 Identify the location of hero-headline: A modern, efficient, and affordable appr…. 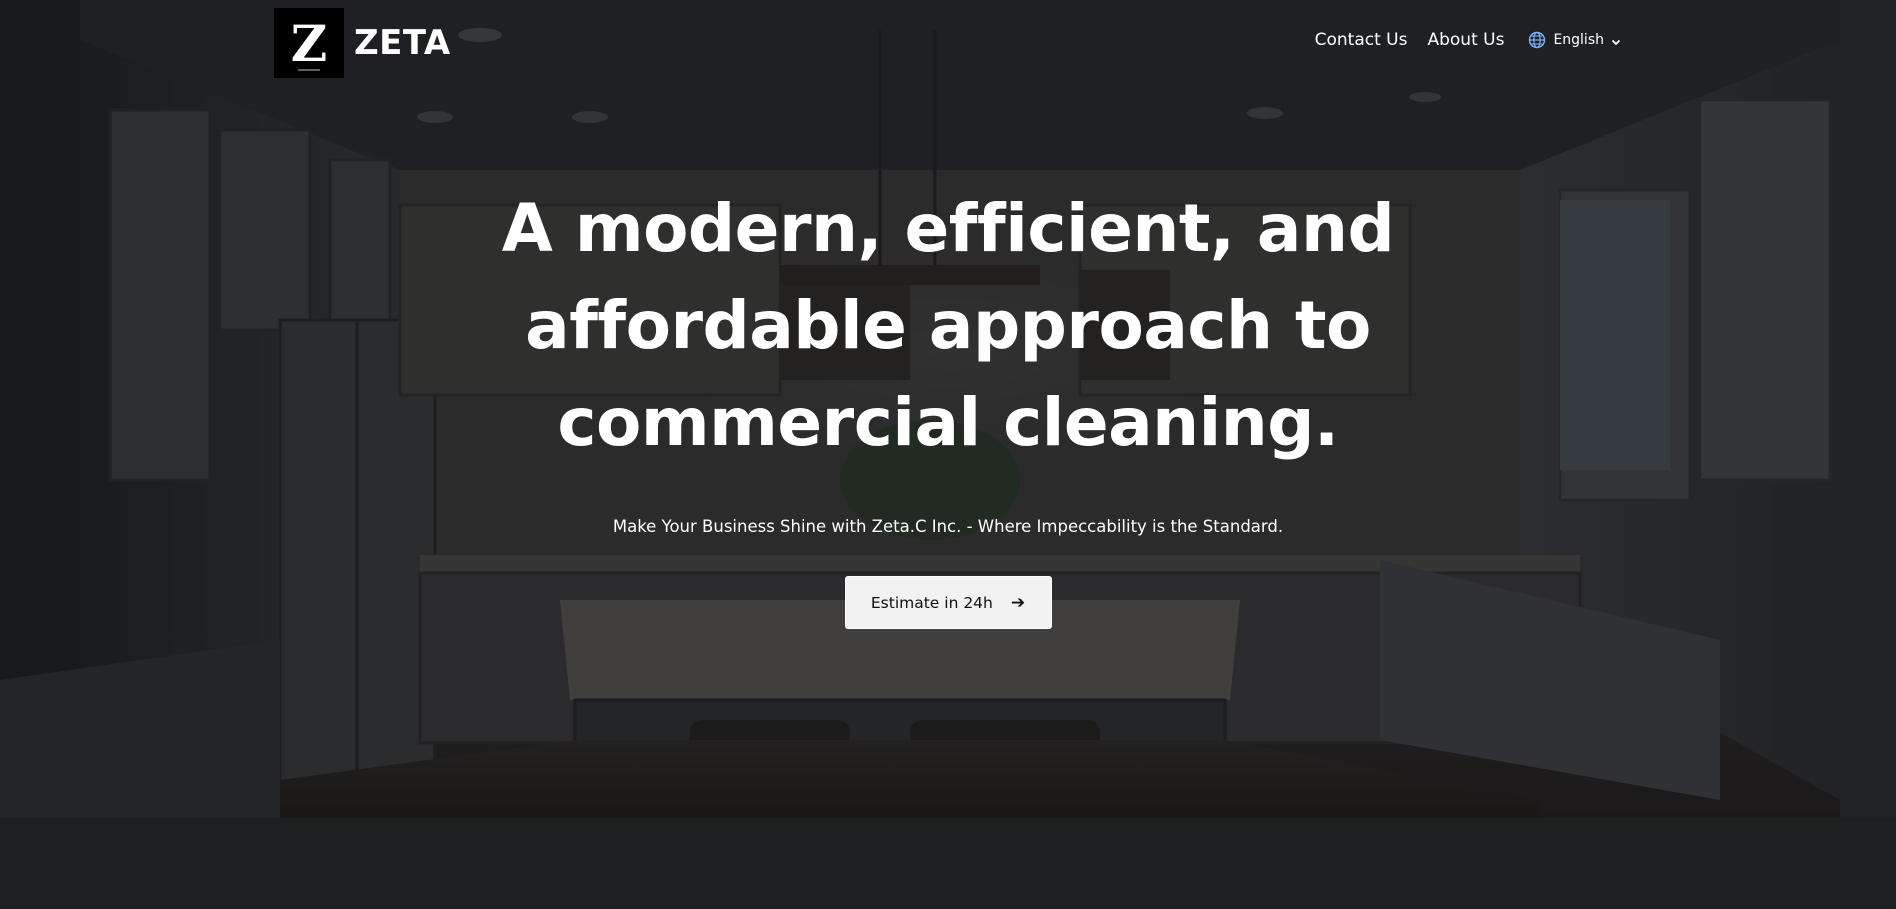
(948, 325).